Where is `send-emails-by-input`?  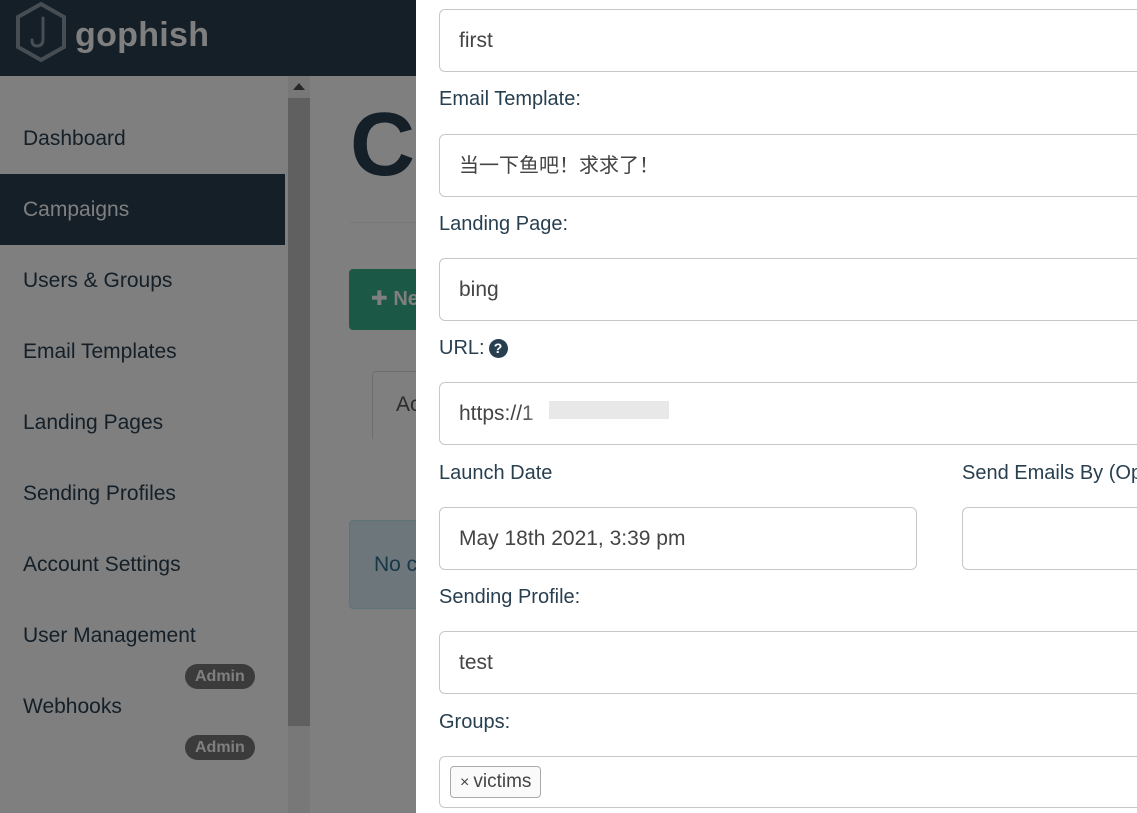
send-emails-by-input is located at coordinates (1049, 538).